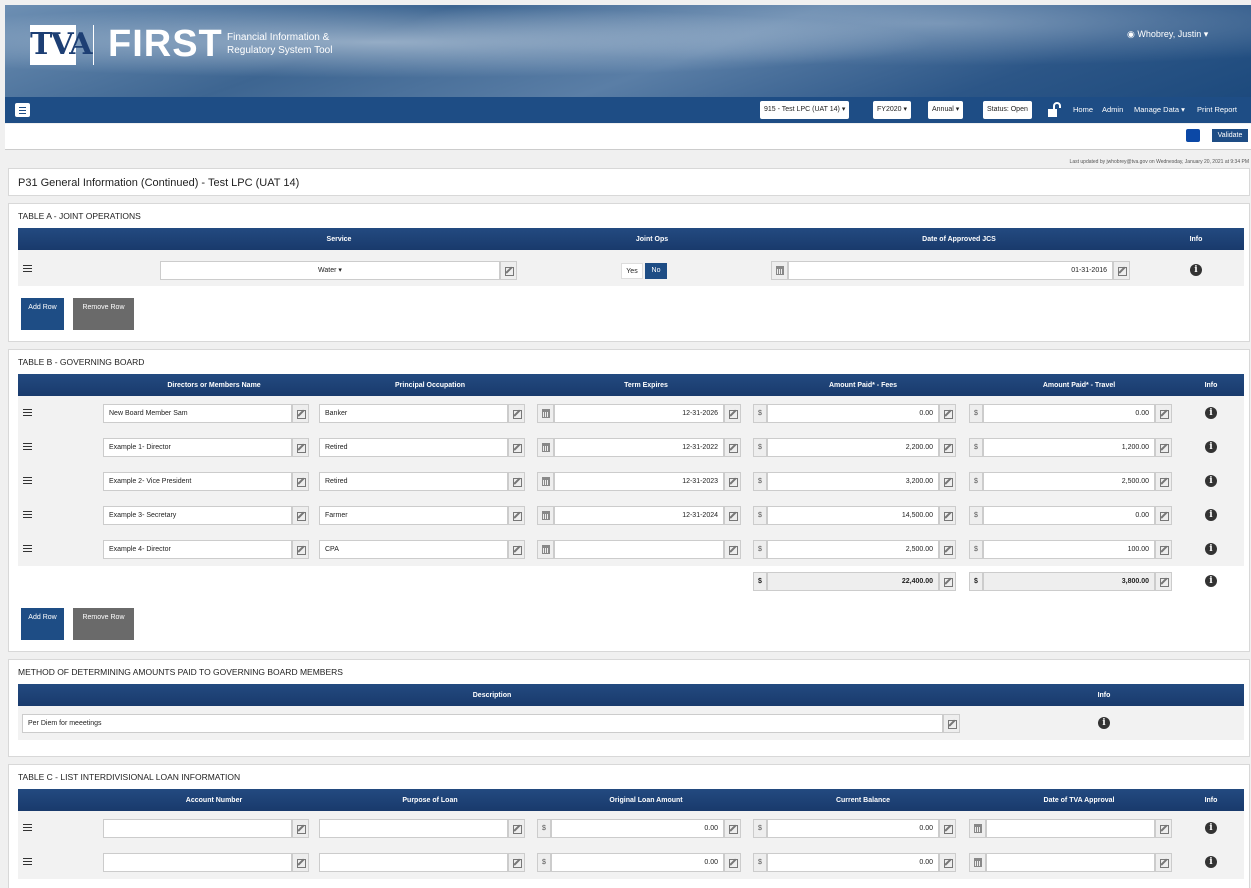 This screenshot has height=888, width=1251. I want to click on status-button: Status: Open, so click(1007, 110).